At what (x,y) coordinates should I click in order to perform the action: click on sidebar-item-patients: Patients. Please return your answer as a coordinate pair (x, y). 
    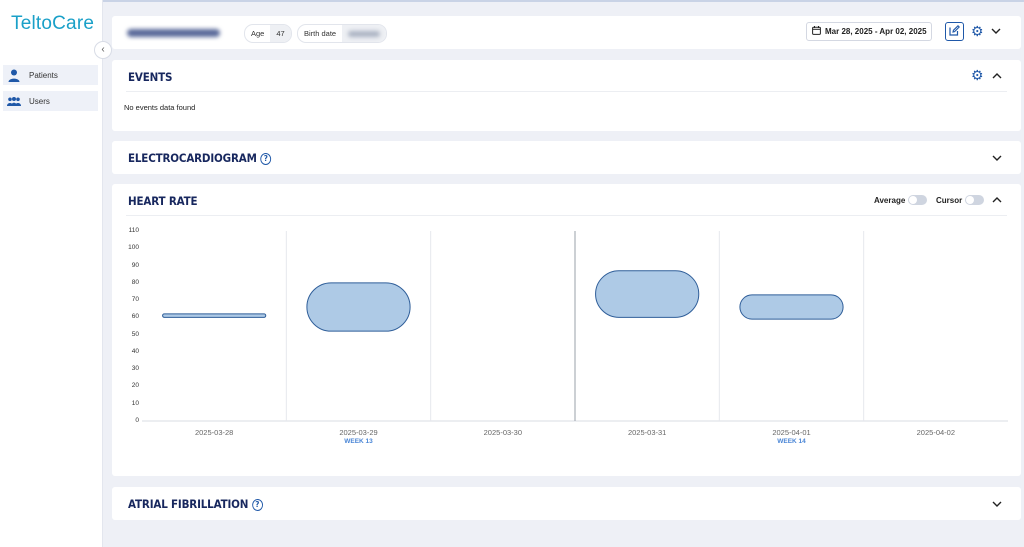
    Looking at the image, I should click on (50, 75).